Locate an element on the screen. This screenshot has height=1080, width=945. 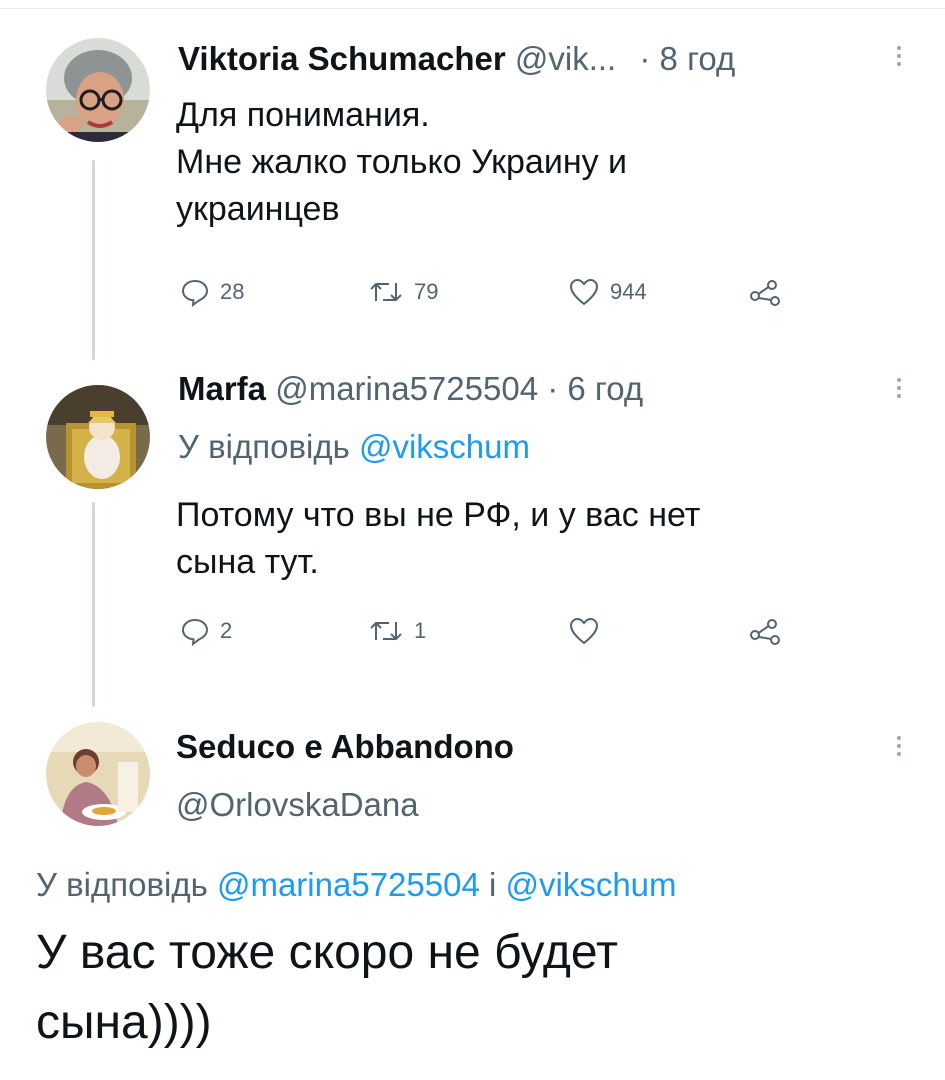
reply-button: 28 is located at coordinates (212, 292).